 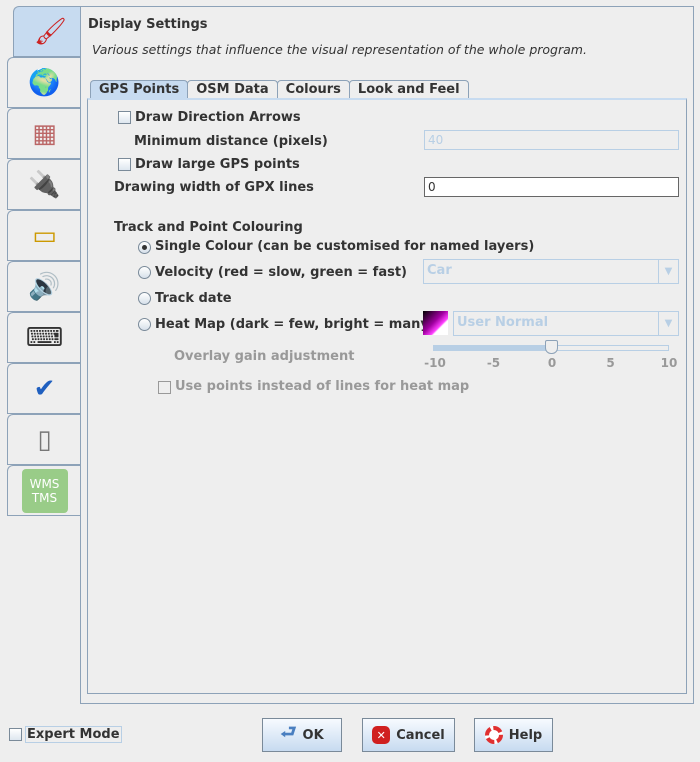 I want to click on gain-tick-label: 5, so click(x=610, y=363).